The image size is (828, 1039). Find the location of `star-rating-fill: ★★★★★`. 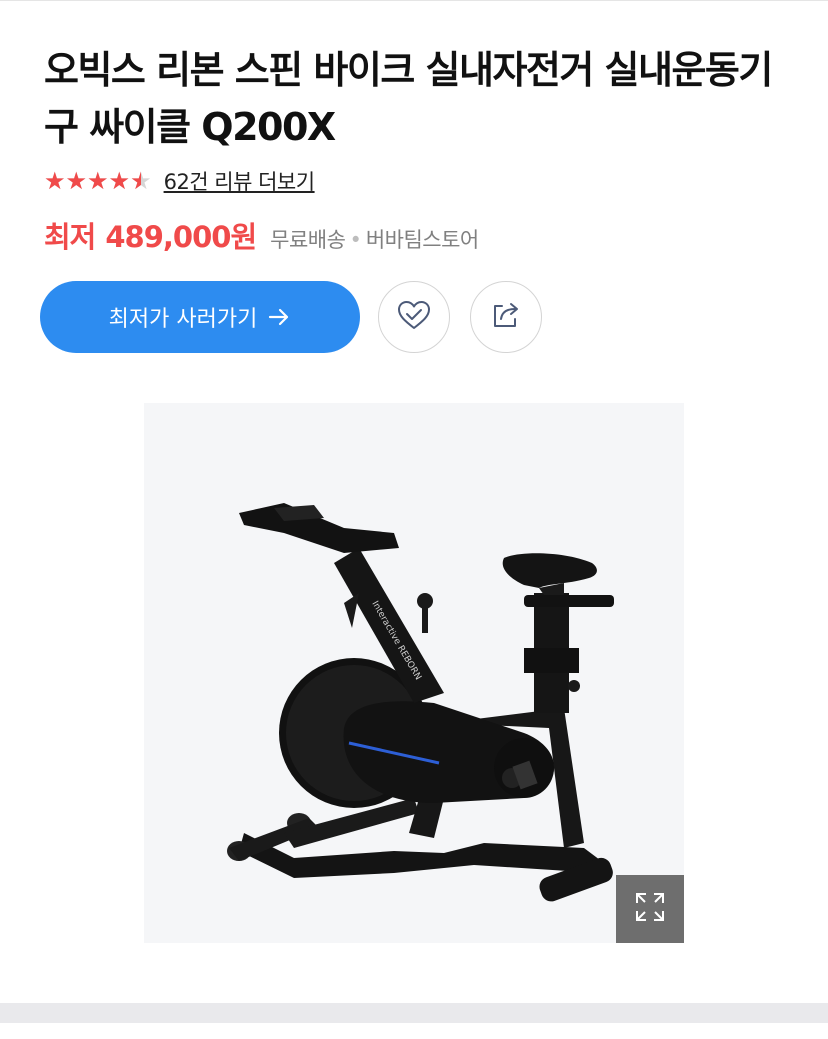

star-rating-fill: ★★★★★ is located at coordinates (92, 181).